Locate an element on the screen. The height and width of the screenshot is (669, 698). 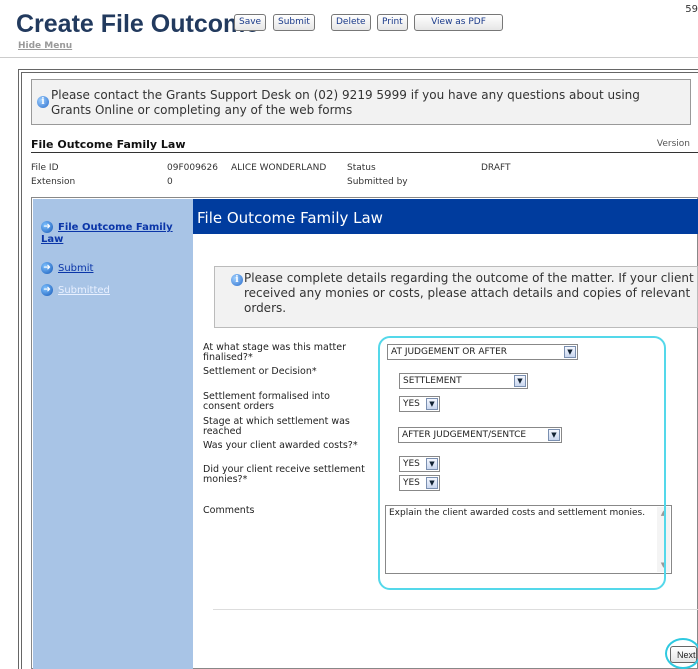
question-label-comments: Comments is located at coordinates (229, 510).